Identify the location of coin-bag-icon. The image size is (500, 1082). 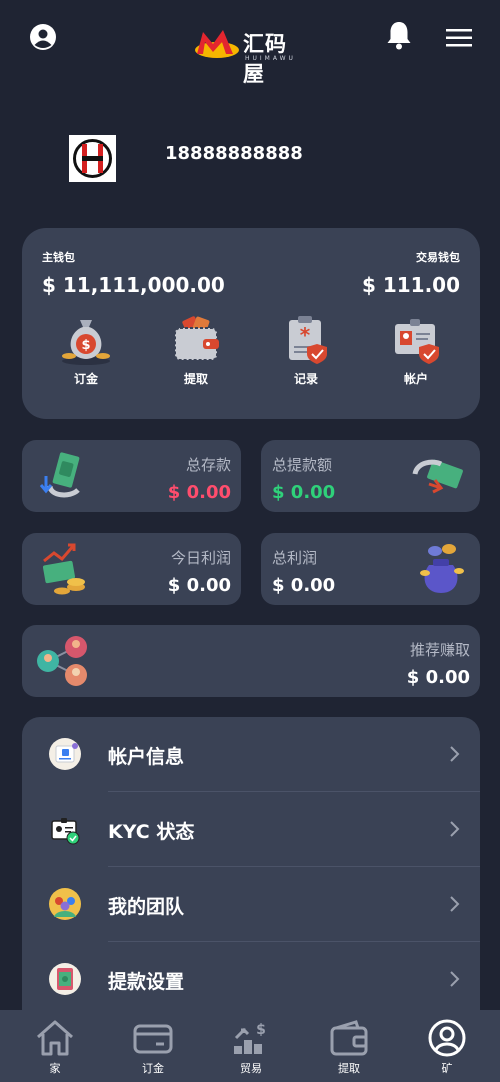
(442, 568).